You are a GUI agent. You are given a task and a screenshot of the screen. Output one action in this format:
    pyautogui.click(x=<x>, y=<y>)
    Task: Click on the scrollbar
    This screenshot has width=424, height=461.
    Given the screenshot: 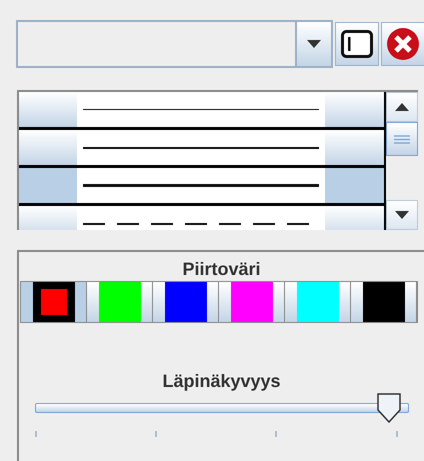 What is the action you would take?
    pyautogui.click(x=402, y=161)
    